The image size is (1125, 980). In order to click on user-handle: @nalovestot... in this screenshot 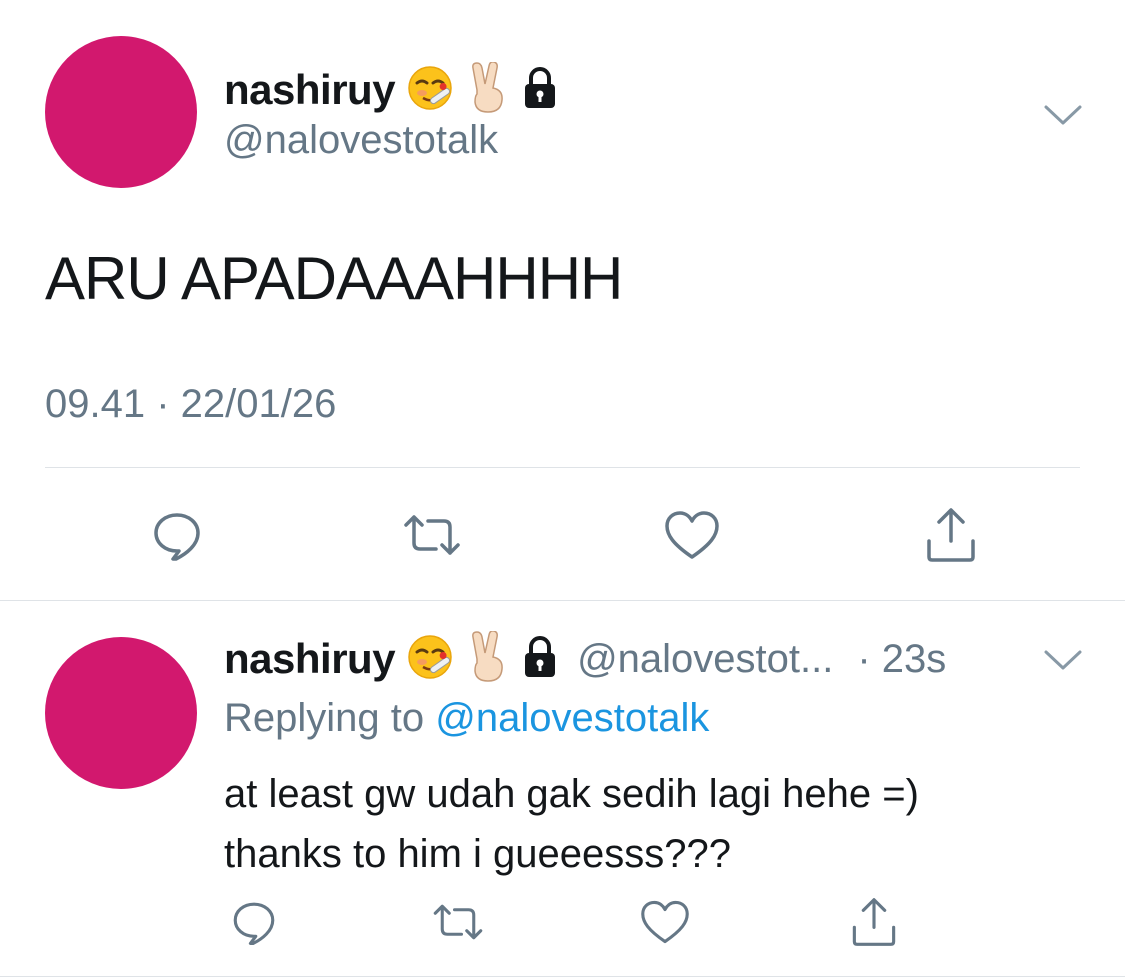, I will do `click(705, 659)`.